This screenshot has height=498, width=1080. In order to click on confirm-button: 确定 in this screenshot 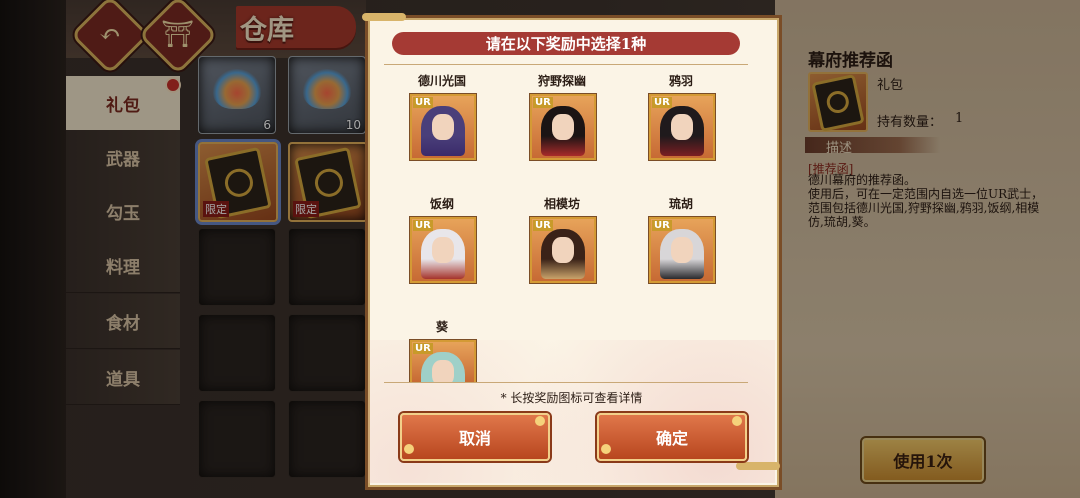, I will do `click(672, 437)`.